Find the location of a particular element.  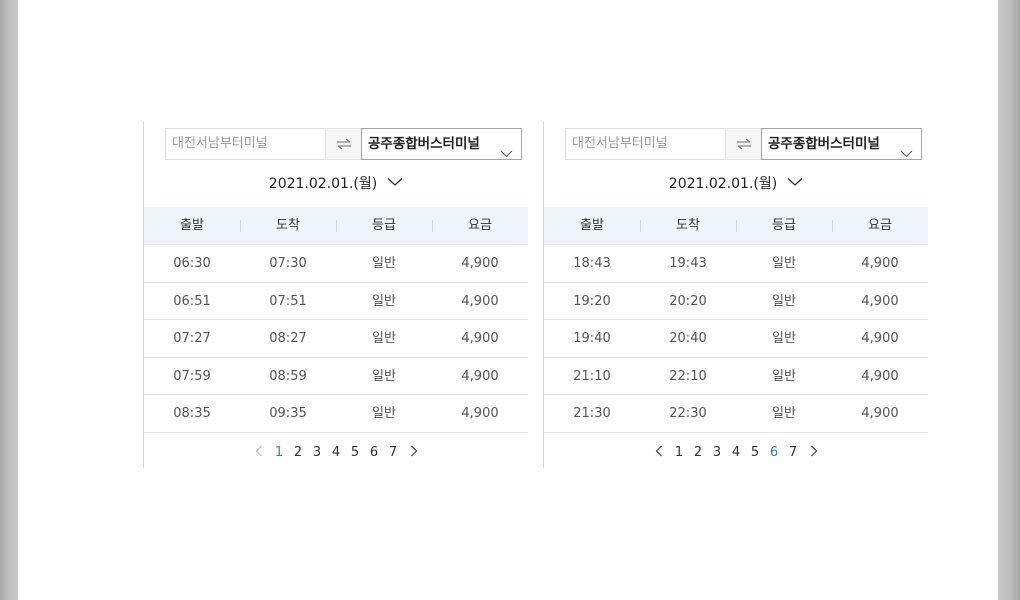

arrival-time: 19:43 is located at coordinates (688, 263).